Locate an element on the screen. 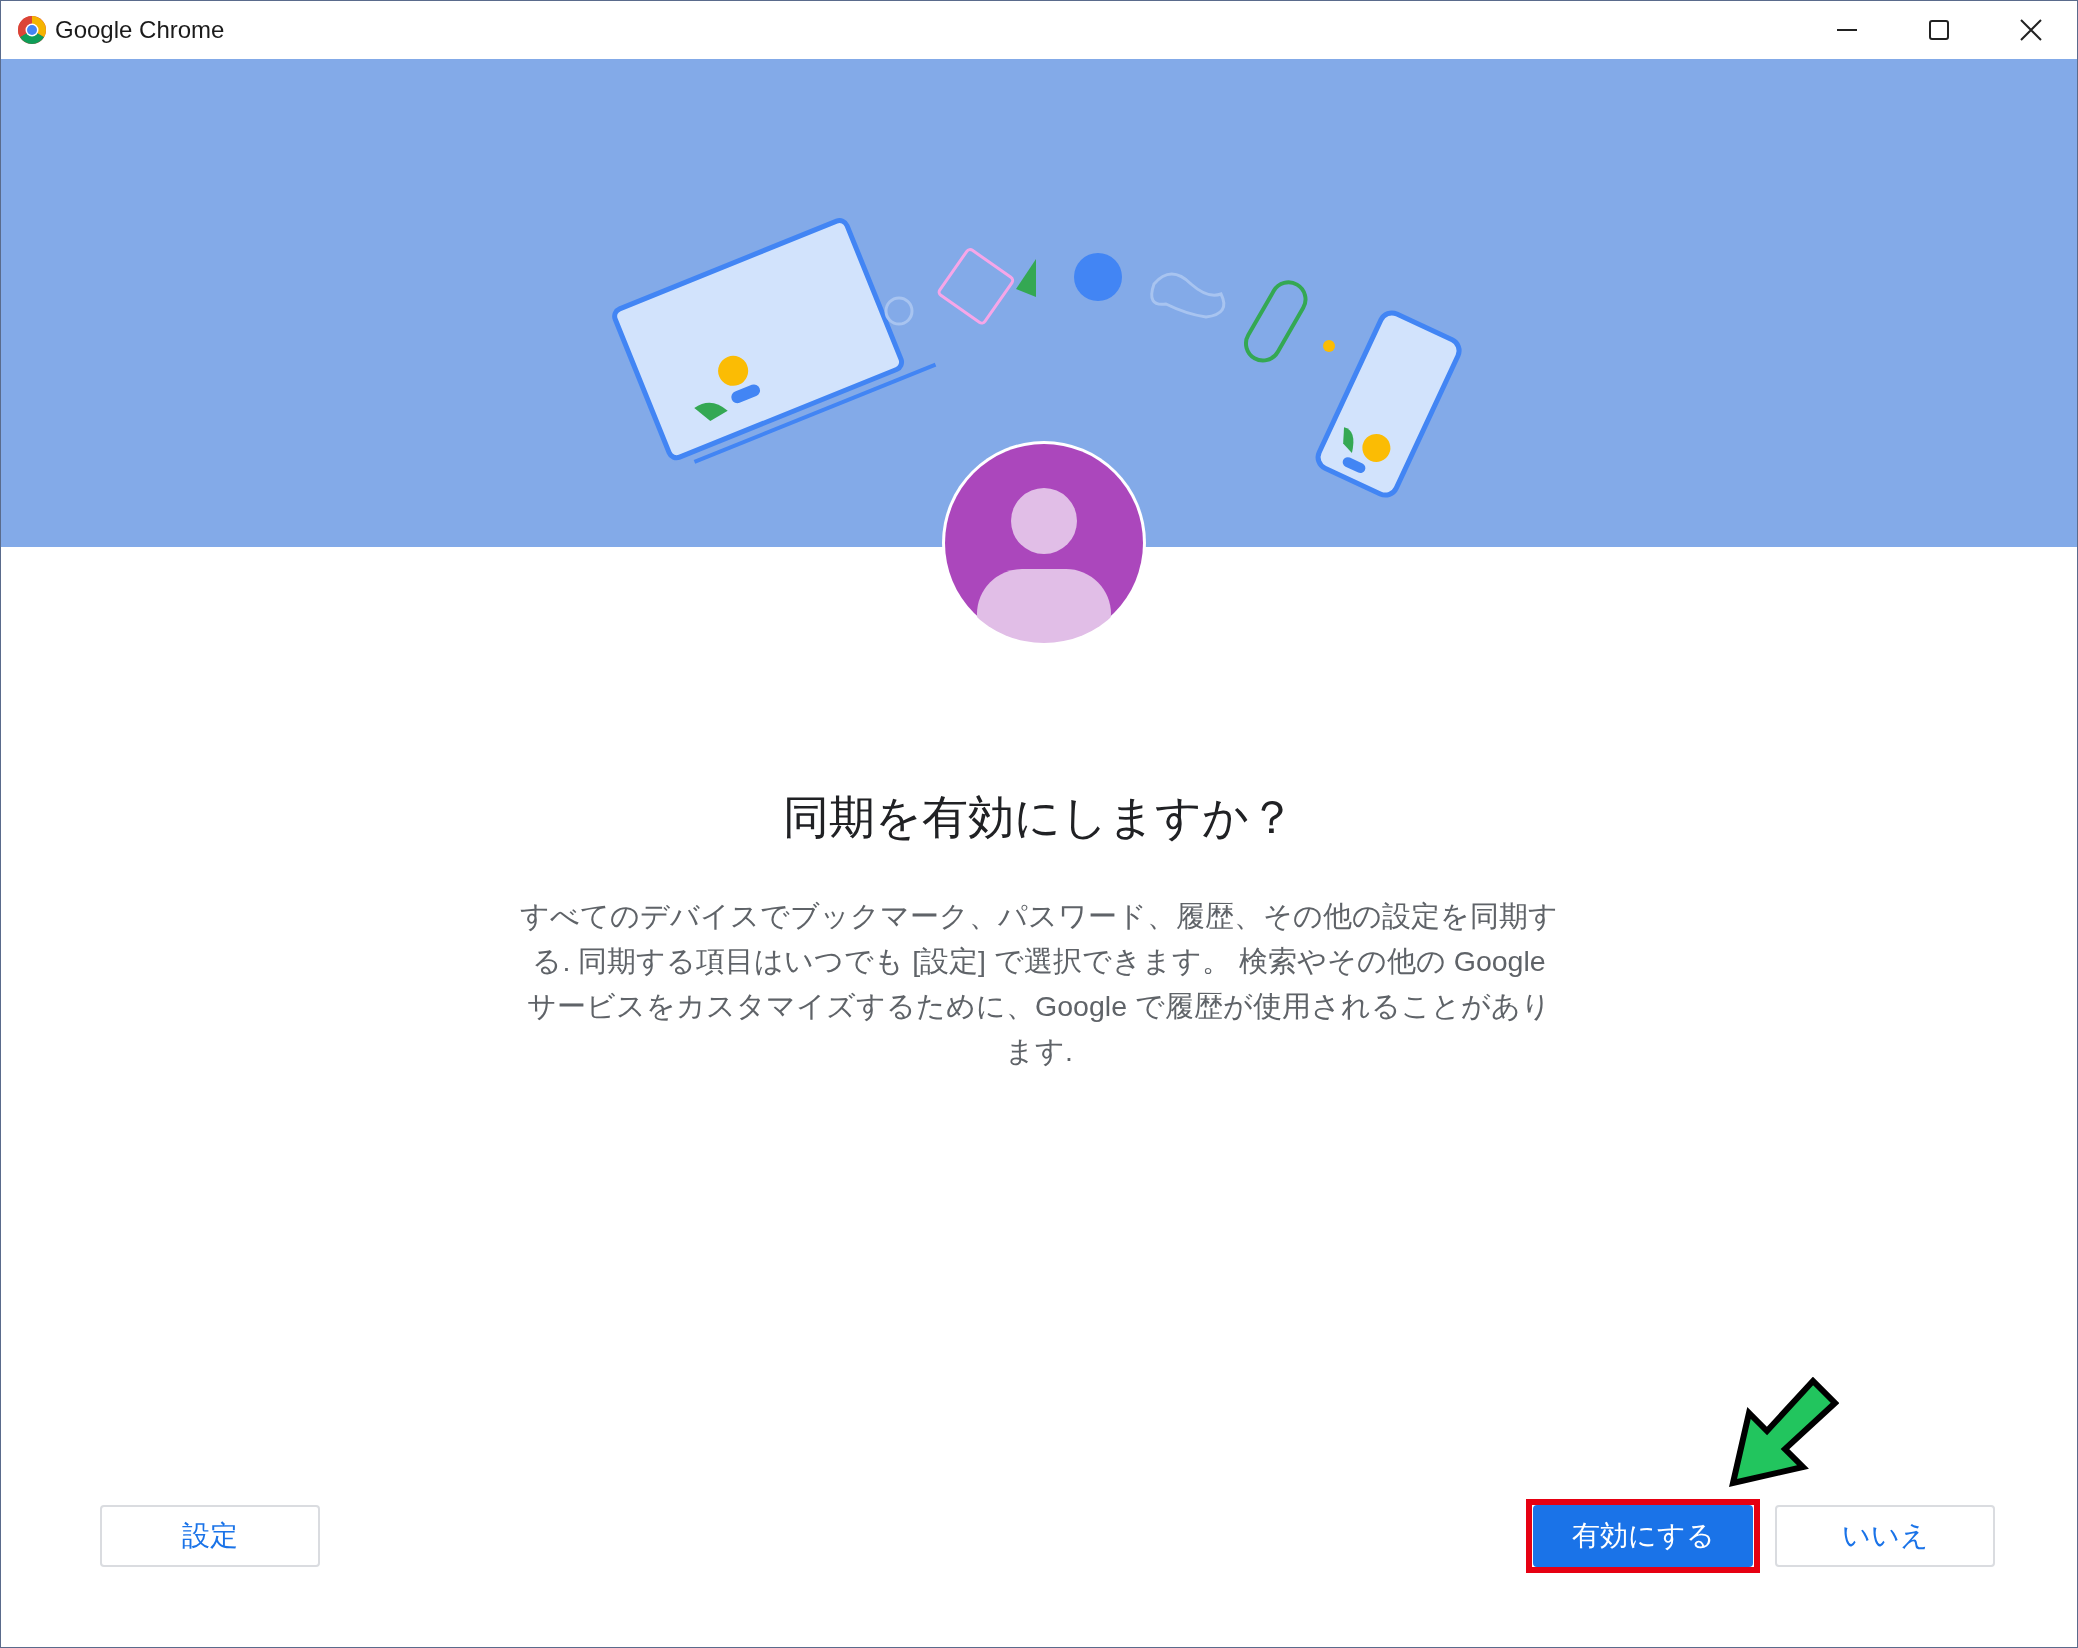 The image size is (2078, 1648). dialog-description: すべてのデバイスでブックマーク、パスワード、履歴、その他の設定を同期する. 同期する項目はいつでも [設定] で選択できます。 検索やその他の Google サービスをカスタマイズするために、Google で履歴が使用されることがあります. is located at coordinates (1039, 984).